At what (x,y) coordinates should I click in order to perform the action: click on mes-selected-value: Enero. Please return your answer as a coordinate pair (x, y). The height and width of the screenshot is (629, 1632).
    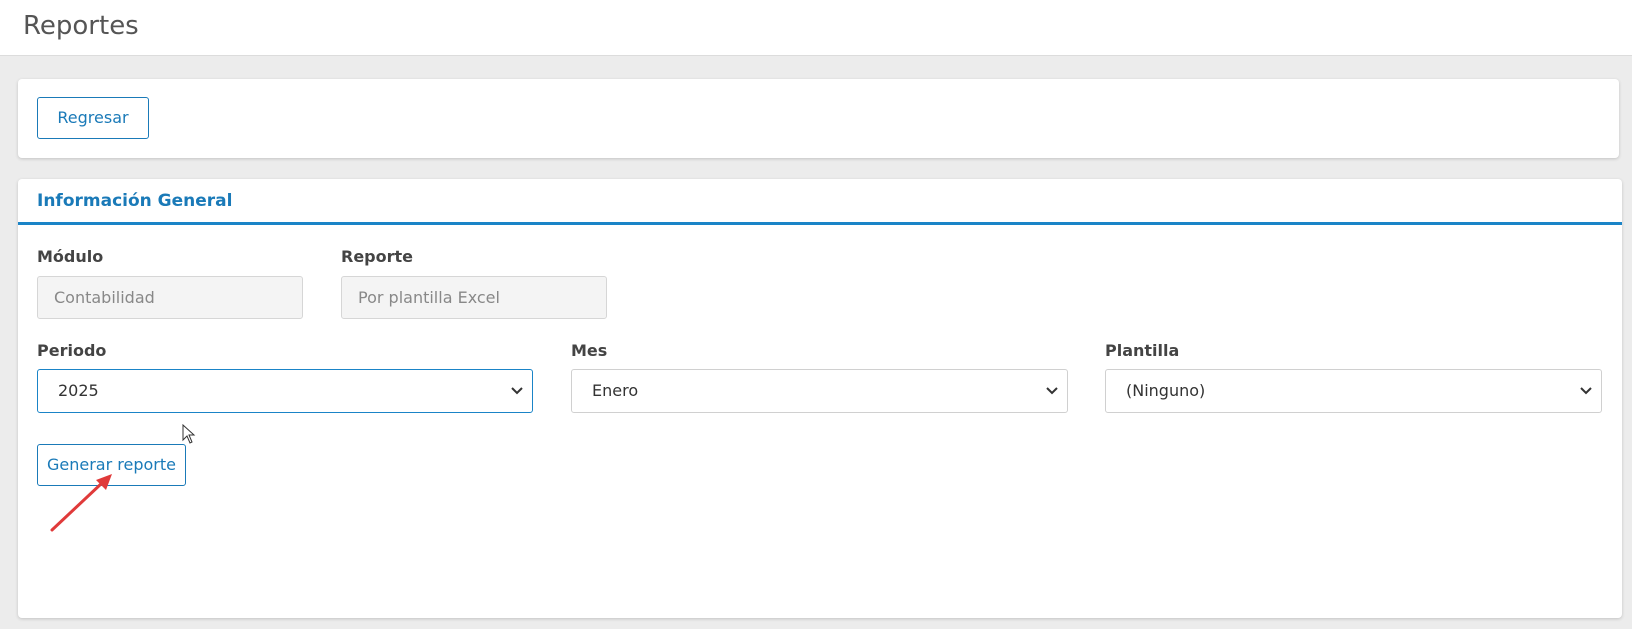
    Looking at the image, I should click on (615, 390).